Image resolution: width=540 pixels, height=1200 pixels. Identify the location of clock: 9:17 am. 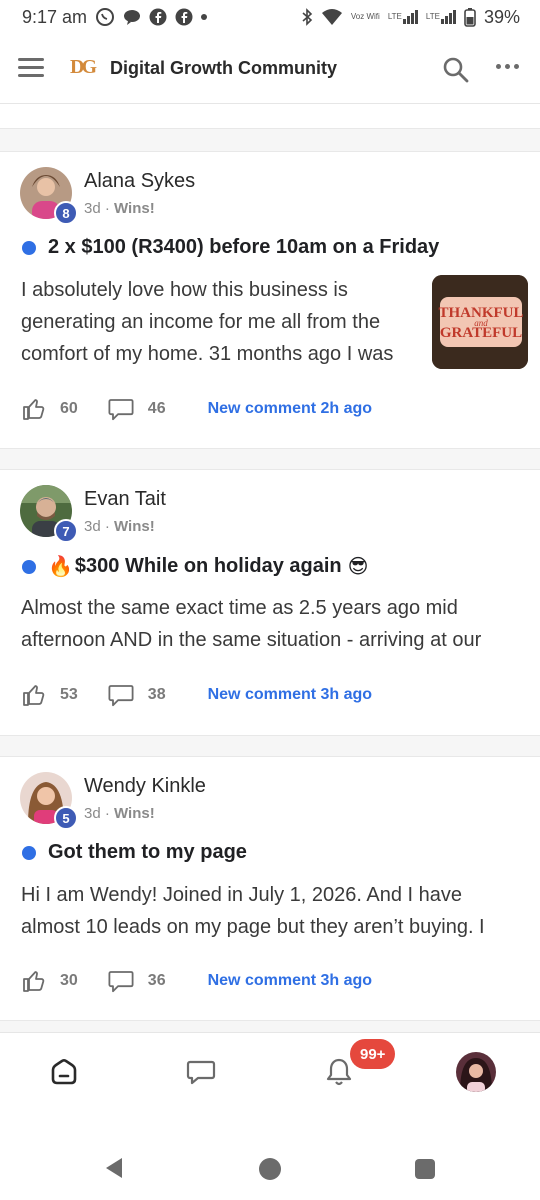
(55, 16).